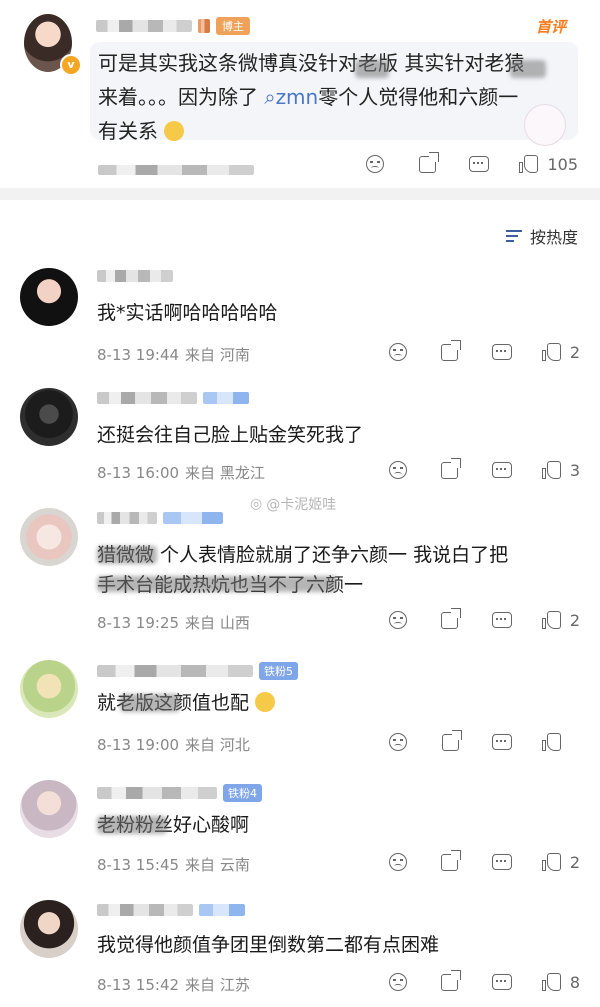  What do you see at coordinates (242, 793) in the screenshot?
I see `fan-badge: 铁粉4` at bounding box center [242, 793].